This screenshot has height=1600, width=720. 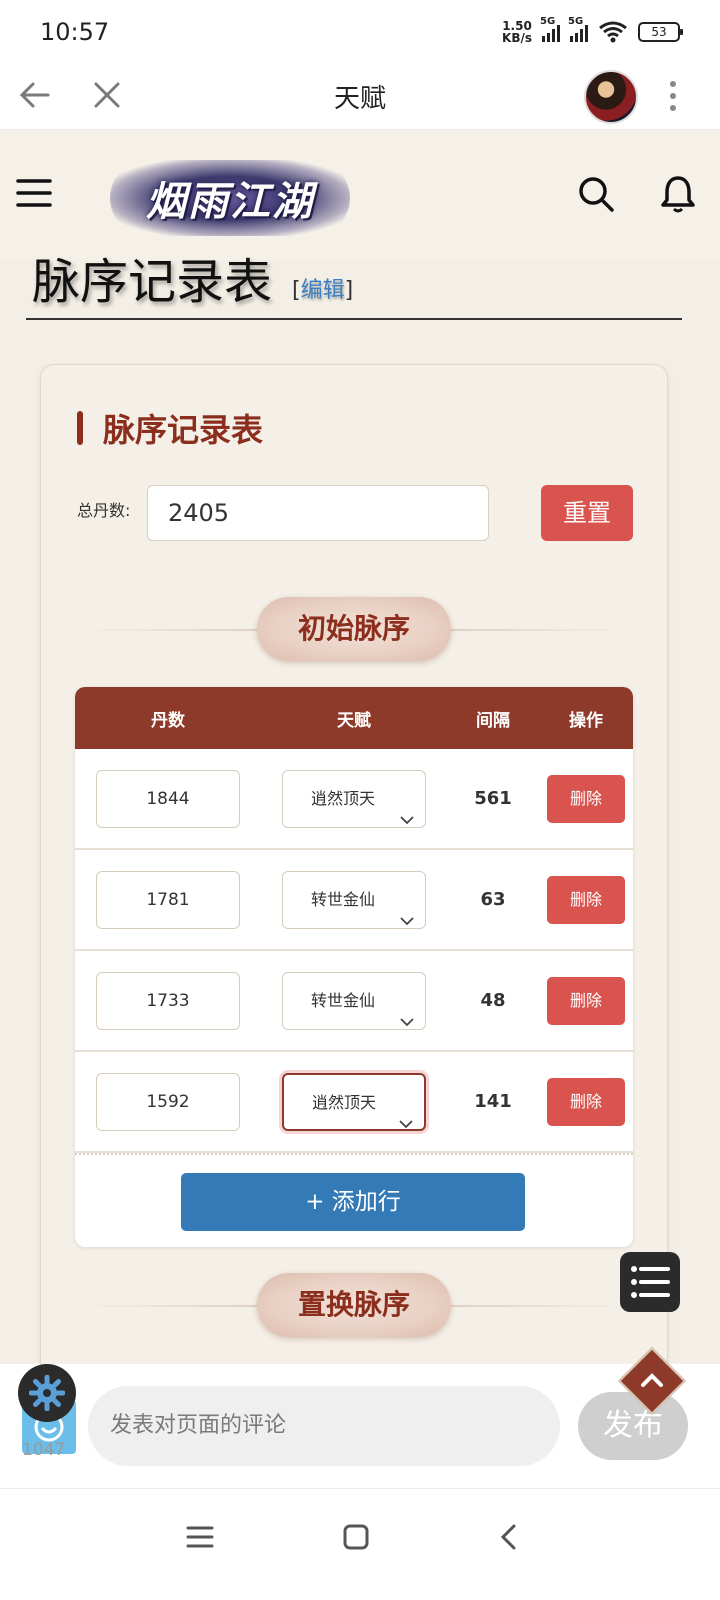 What do you see at coordinates (493, 720) in the screenshot?
I see `header-interval: 间隔` at bounding box center [493, 720].